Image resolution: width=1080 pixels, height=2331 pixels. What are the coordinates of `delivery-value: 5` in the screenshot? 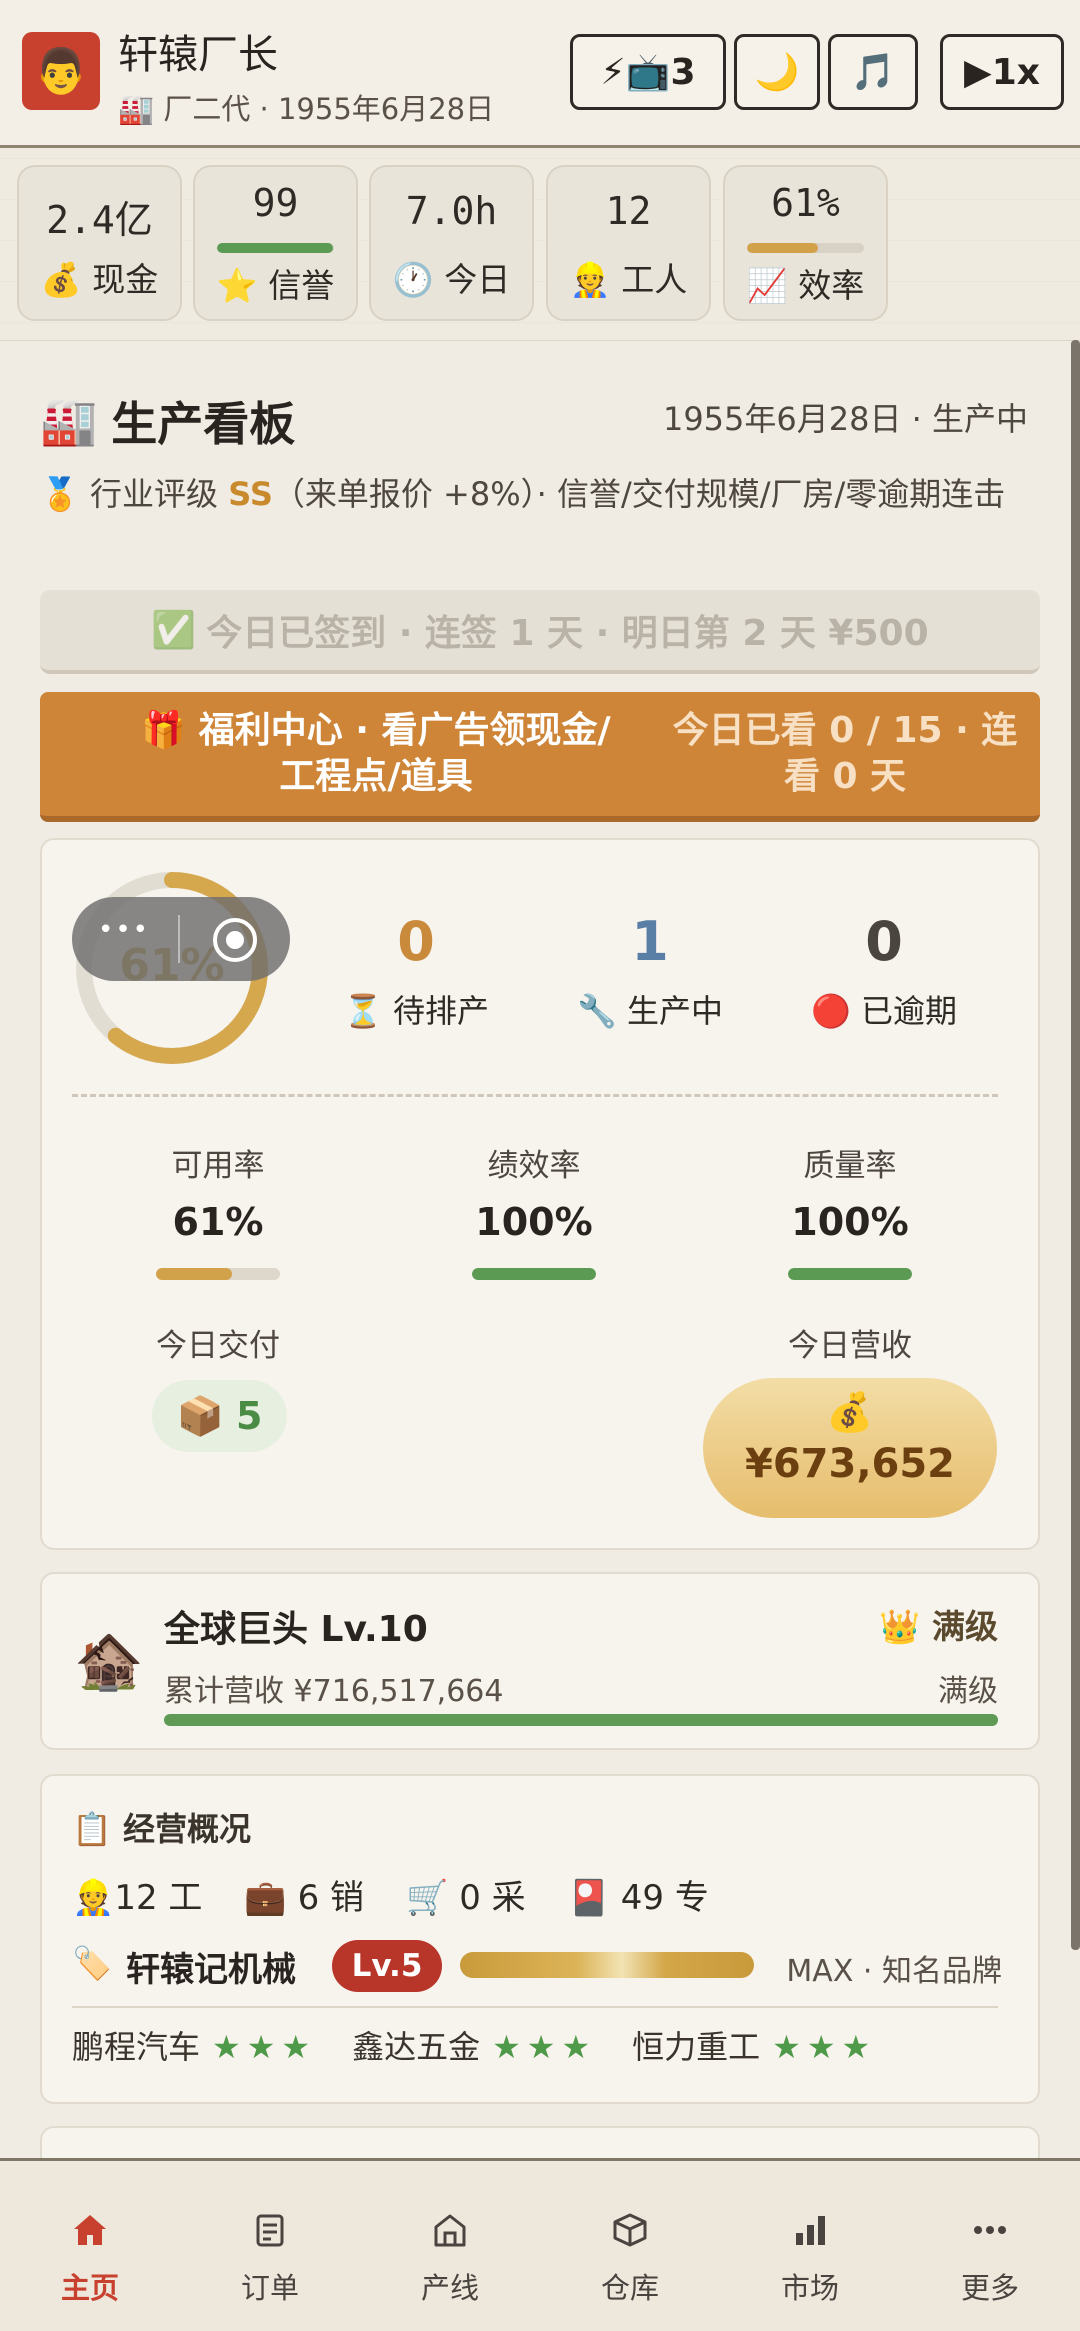 It's located at (249, 1416).